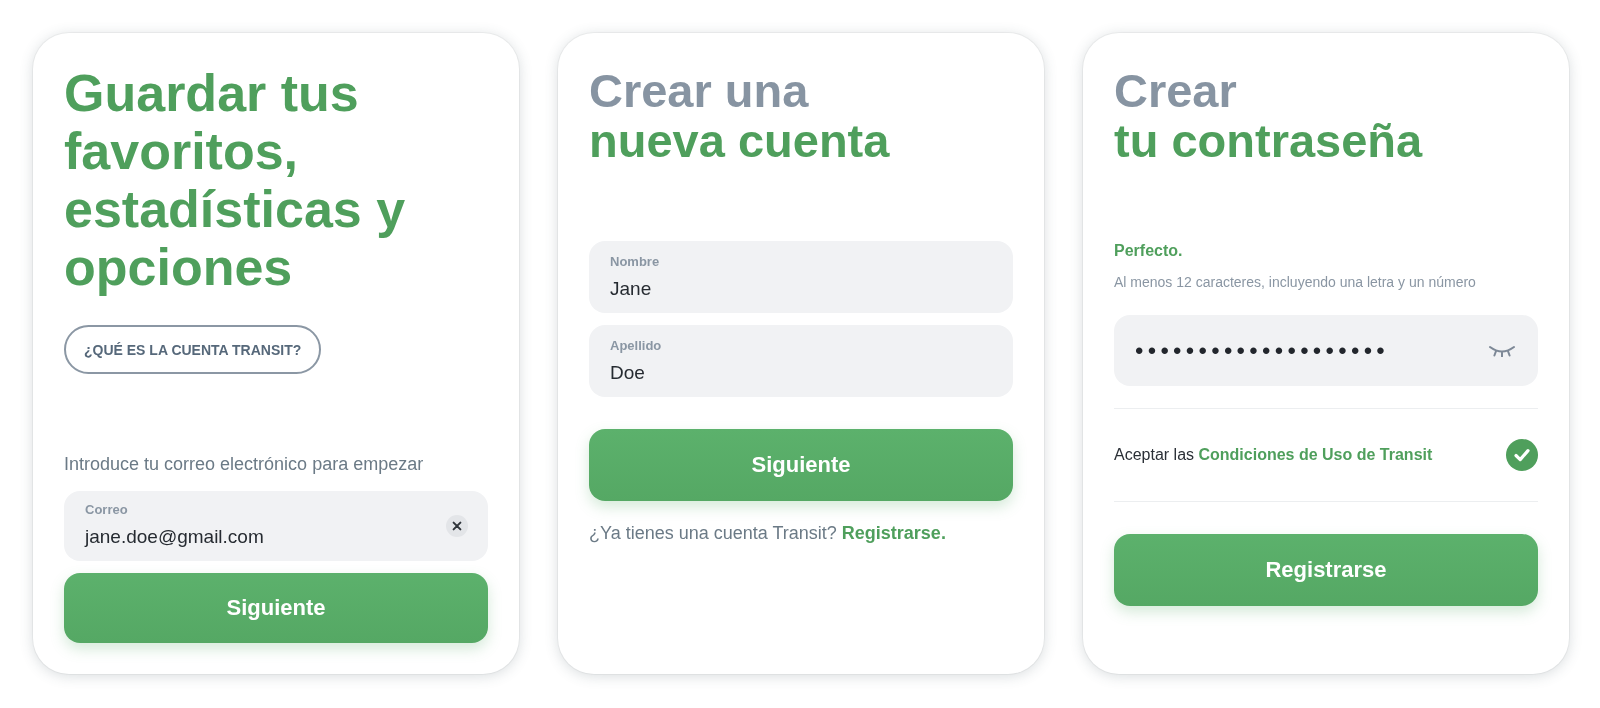 The width and height of the screenshot is (1600, 708). I want to click on signin-prompt: ¿Ya tienes una cuenta Transit? Registrarse., so click(768, 533).